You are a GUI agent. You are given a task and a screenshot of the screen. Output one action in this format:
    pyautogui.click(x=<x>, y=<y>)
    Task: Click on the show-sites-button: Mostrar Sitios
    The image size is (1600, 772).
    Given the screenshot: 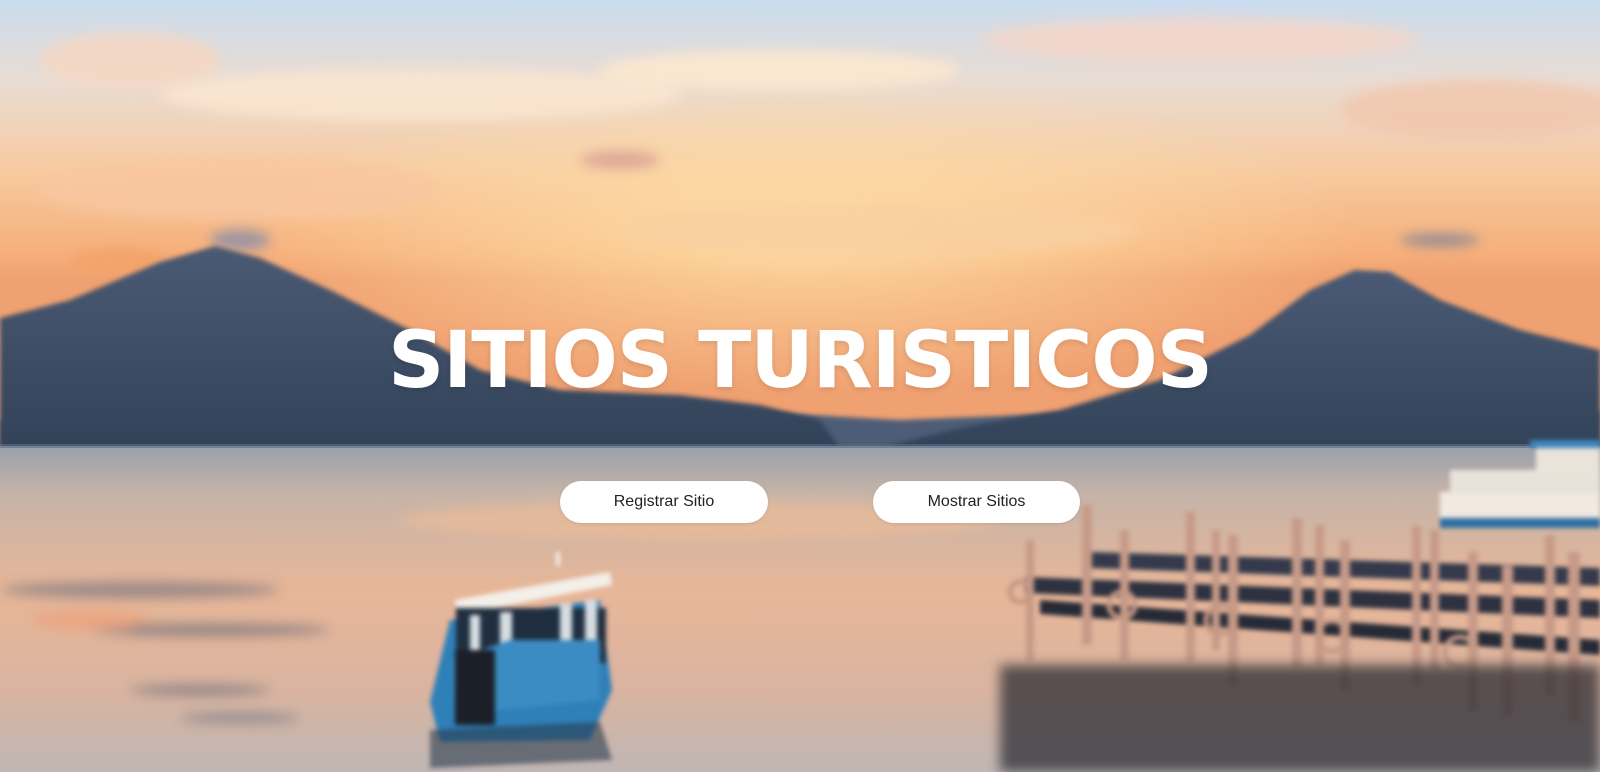 What is the action you would take?
    pyautogui.click(x=976, y=502)
    